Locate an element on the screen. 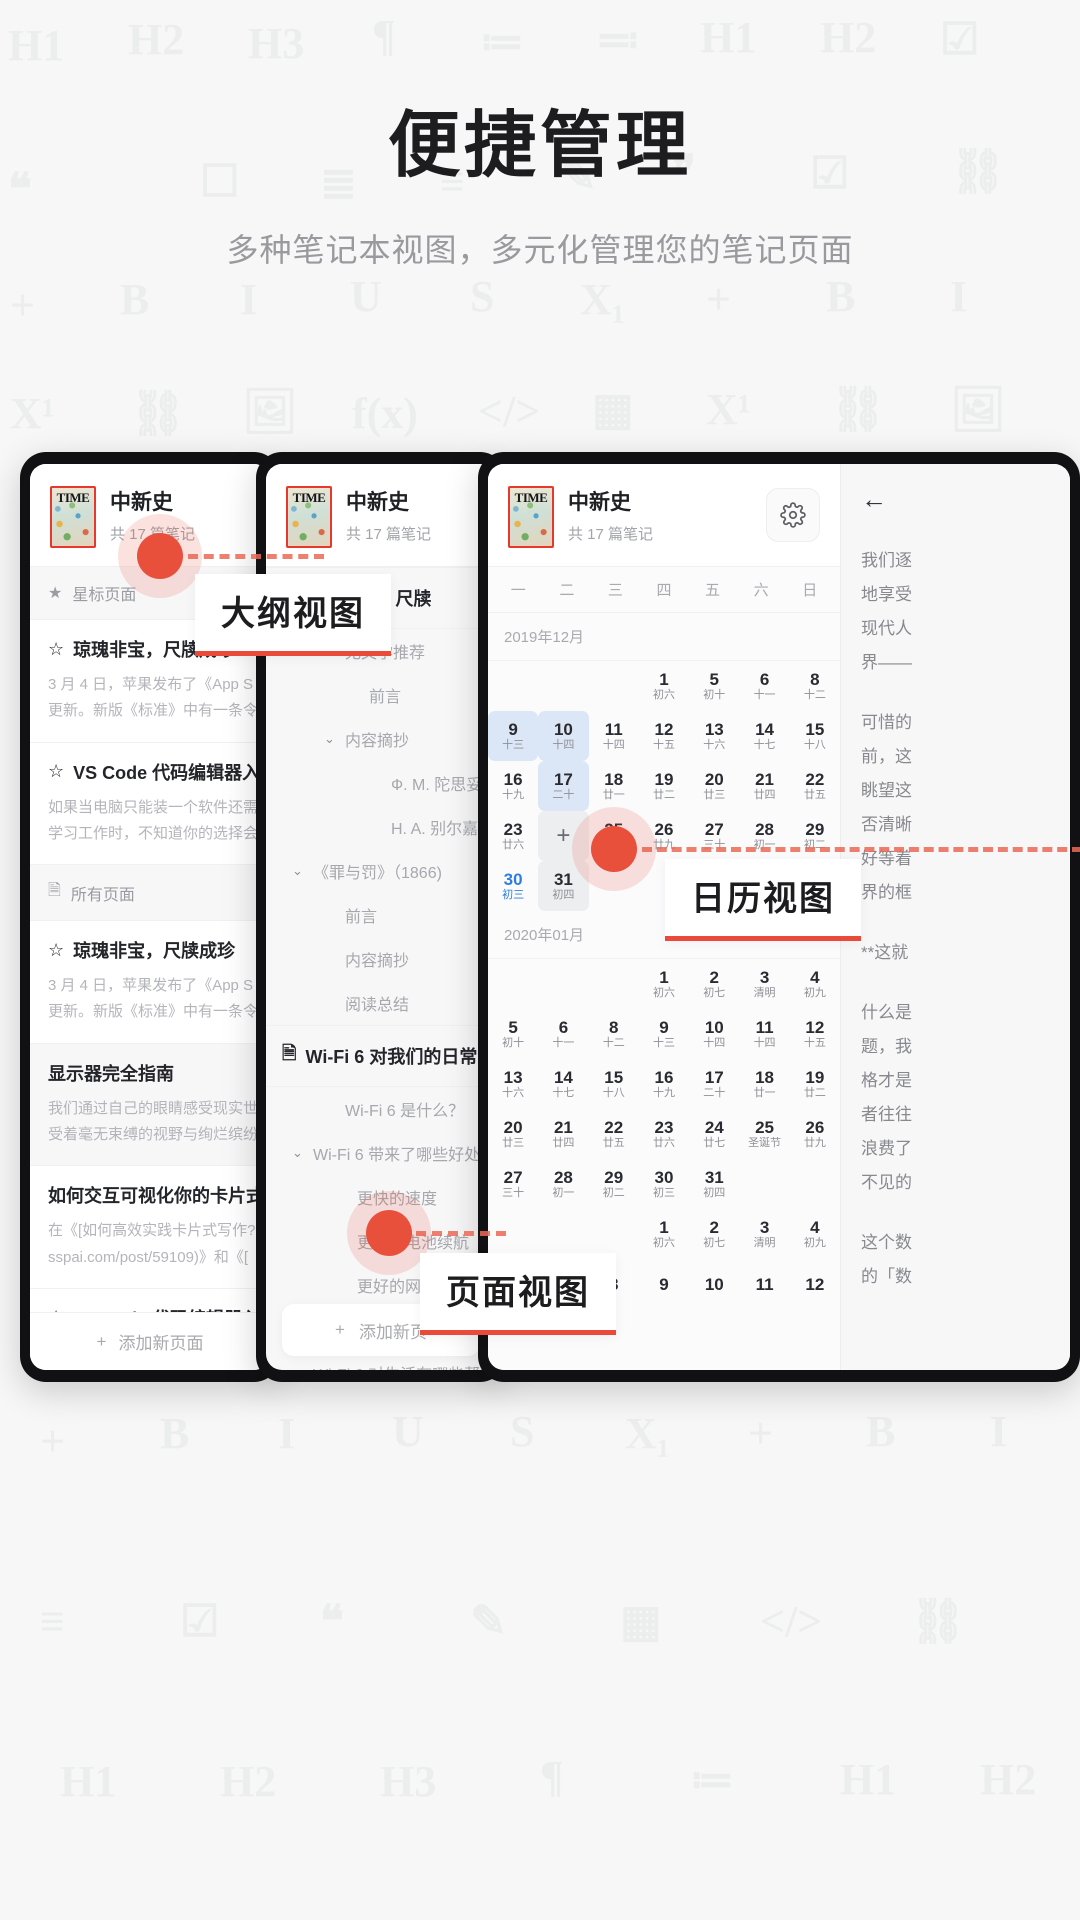 Image resolution: width=1080 pixels, height=1920 pixels. calendar-day-number: 27 is located at coordinates (513, 1177).